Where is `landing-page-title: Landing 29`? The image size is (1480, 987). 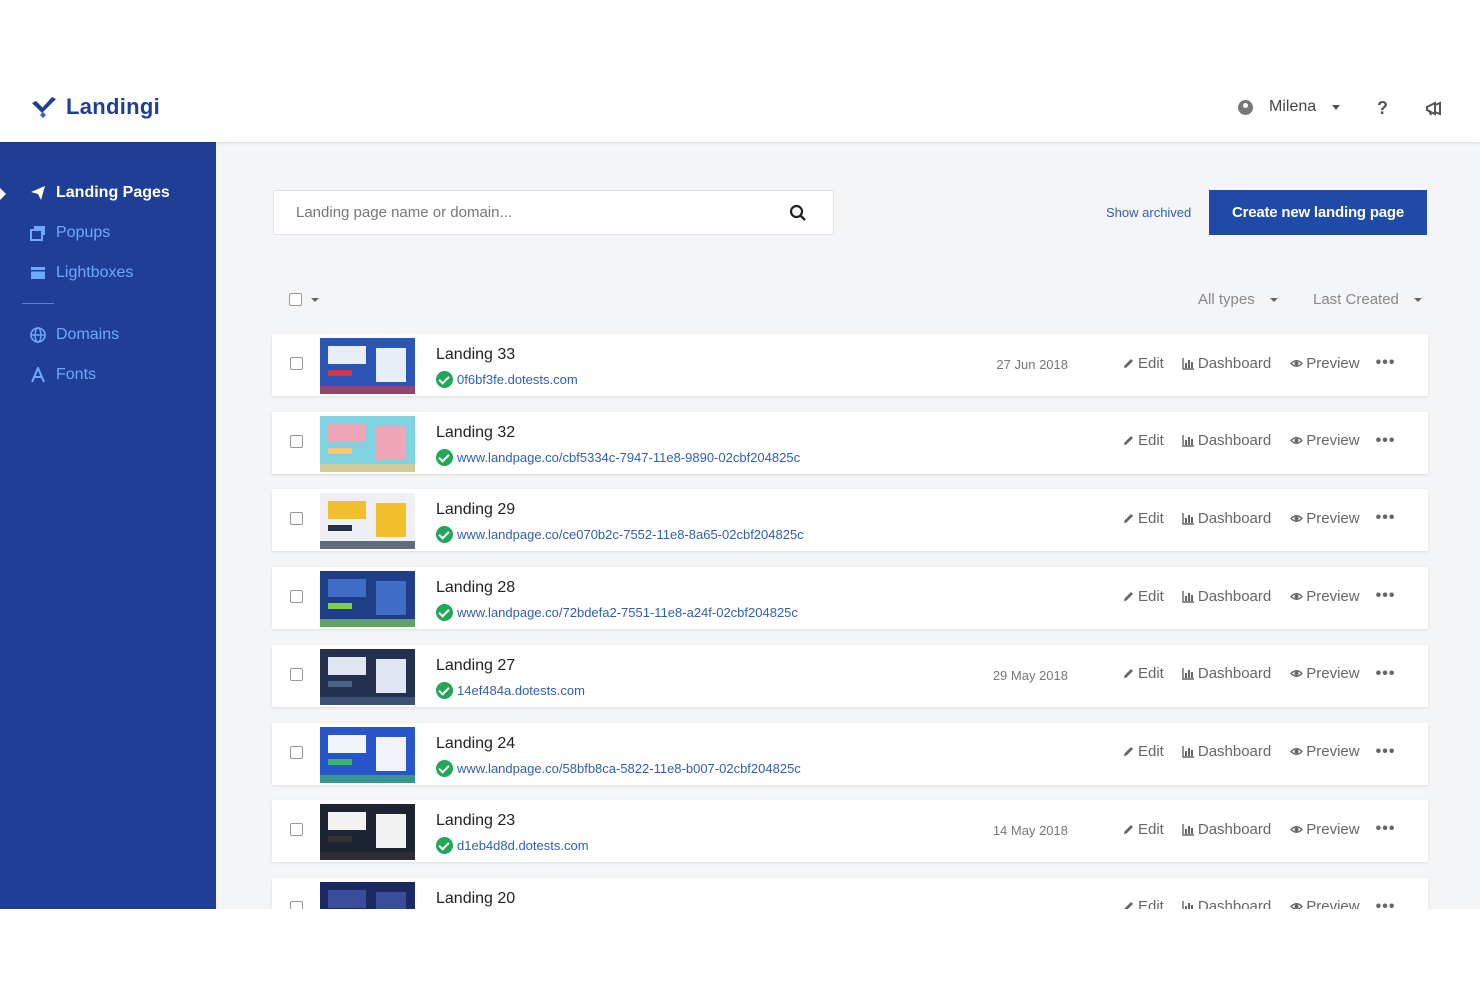 landing-page-title: Landing 29 is located at coordinates (475, 510).